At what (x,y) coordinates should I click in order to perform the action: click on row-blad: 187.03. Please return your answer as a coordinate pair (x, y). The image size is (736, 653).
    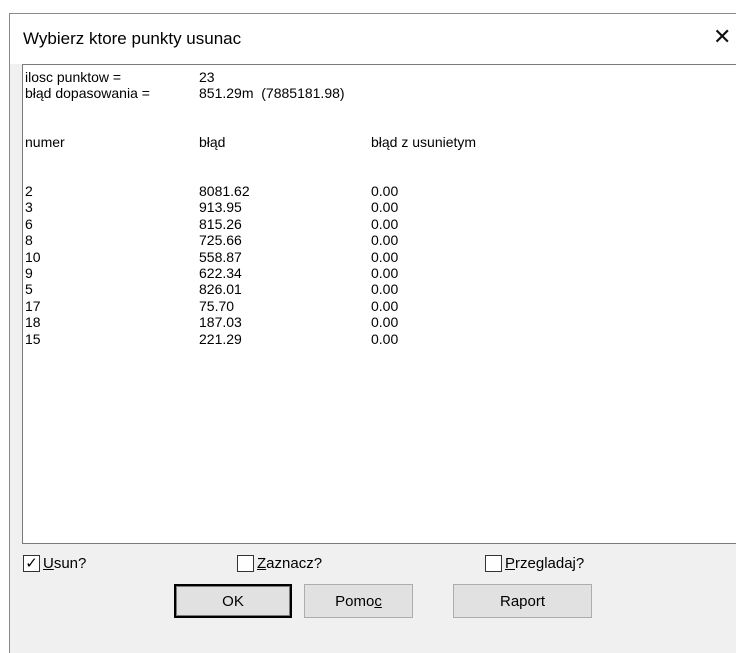
    Looking at the image, I should click on (220, 322).